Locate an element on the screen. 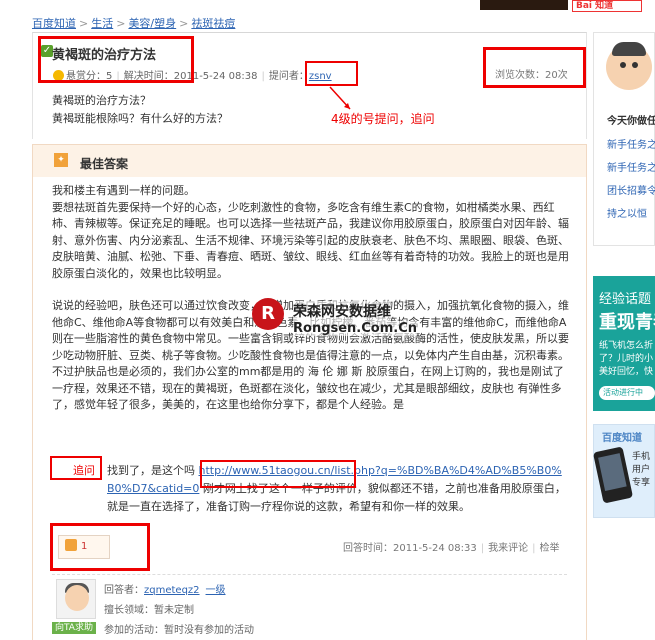 The height and width of the screenshot is (640, 655). annotation-text: 4级的号提问，追问 is located at coordinates (383, 119).